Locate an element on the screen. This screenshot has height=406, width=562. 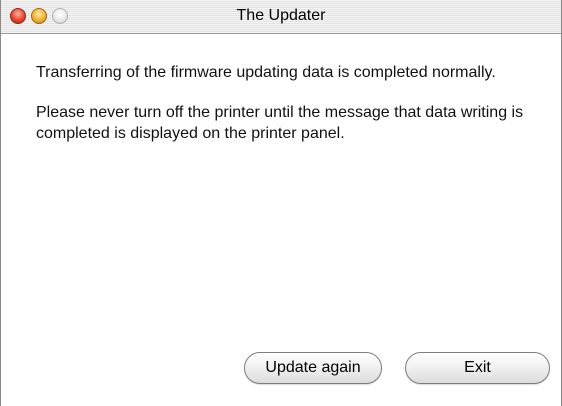
window-title: The Updater is located at coordinates (281, 15).